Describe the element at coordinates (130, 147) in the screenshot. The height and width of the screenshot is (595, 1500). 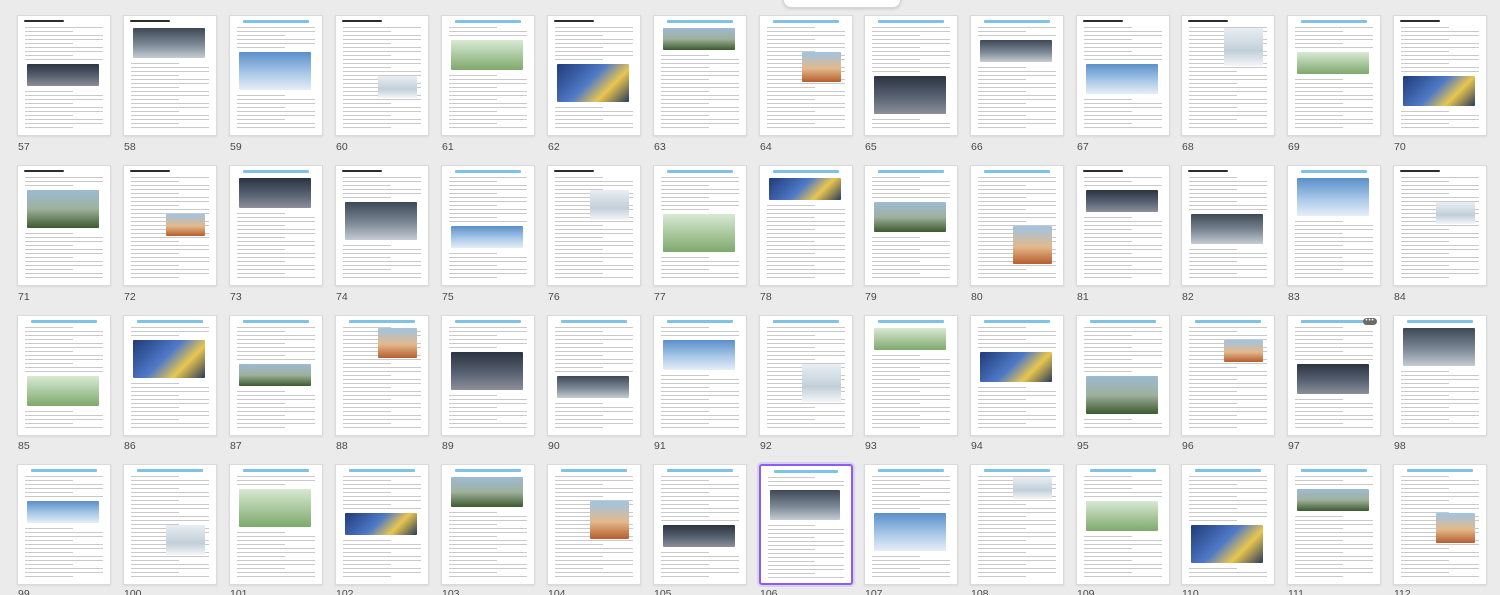
I see `page-number-label: 58` at that location.